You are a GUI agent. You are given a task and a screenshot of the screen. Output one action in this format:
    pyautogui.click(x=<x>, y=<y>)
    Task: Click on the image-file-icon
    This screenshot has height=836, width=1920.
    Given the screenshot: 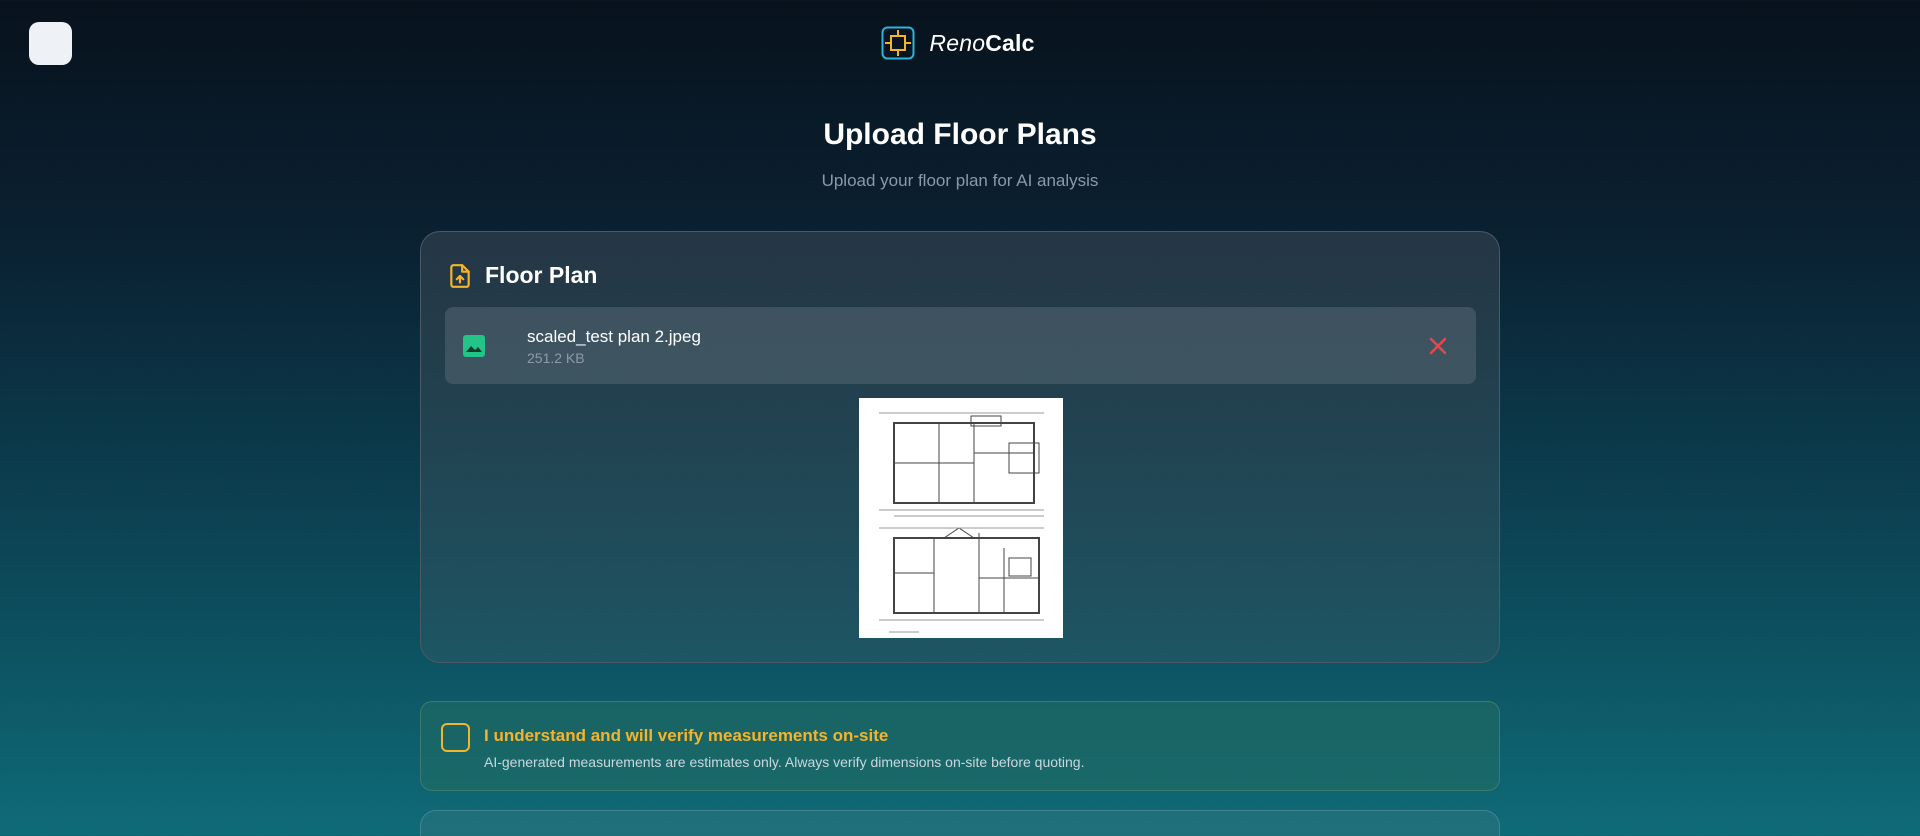 What is the action you would take?
    pyautogui.click(x=474, y=346)
    